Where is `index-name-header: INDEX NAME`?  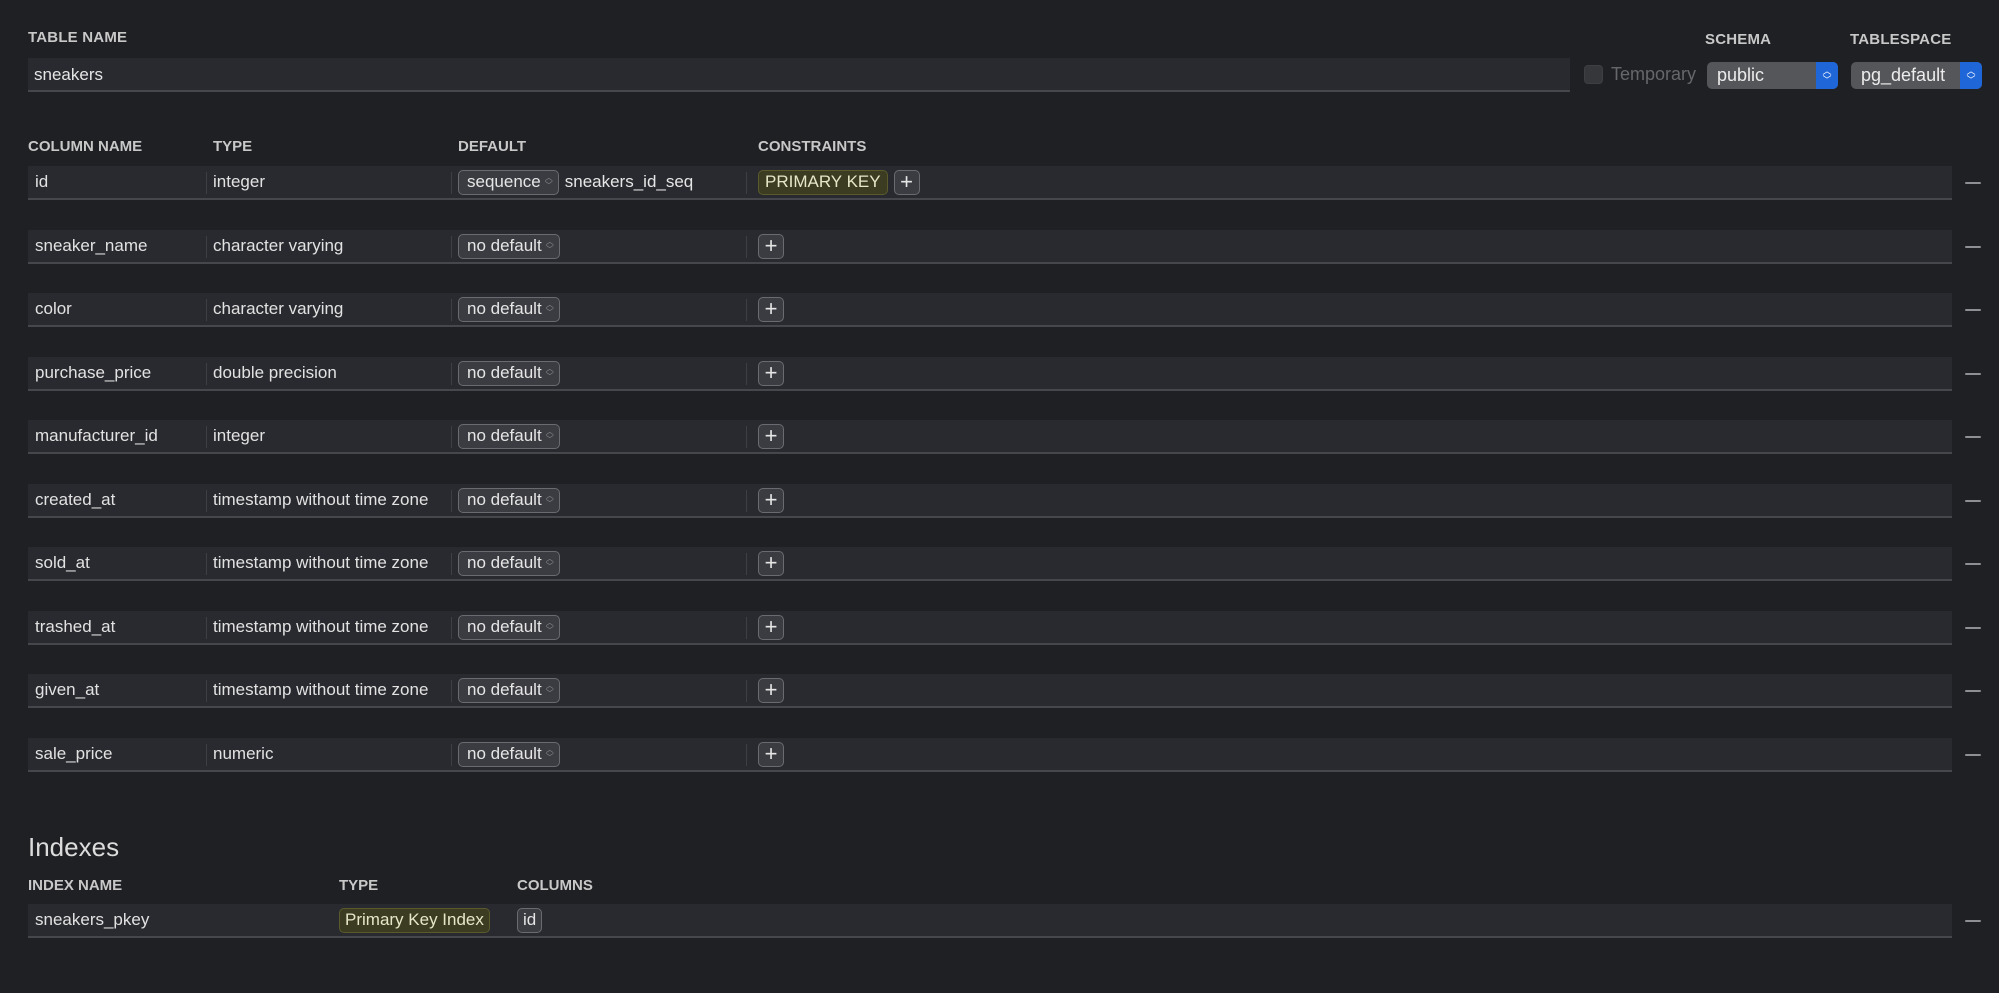 index-name-header: INDEX NAME is located at coordinates (75, 885).